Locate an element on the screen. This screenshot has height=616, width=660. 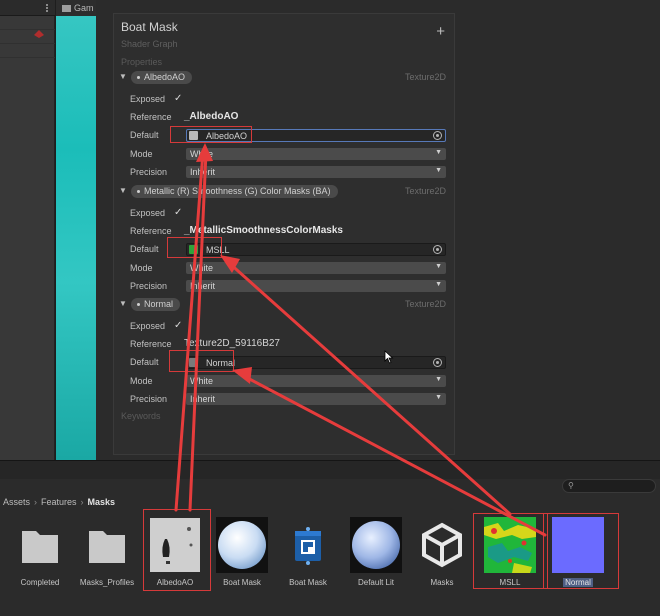
asset-label: Completed is located at coordinates (40, 582).